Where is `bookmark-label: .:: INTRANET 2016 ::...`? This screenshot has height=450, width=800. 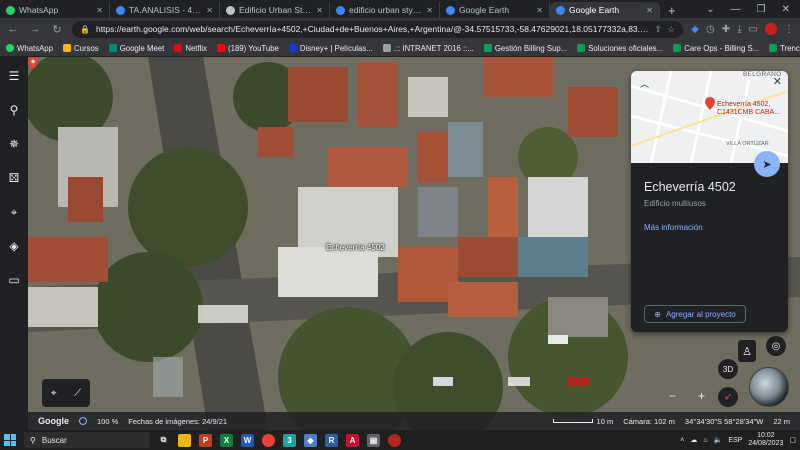 bookmark-label: .:: INTRANET 2016 ::... is located at coordinates (433, 48).